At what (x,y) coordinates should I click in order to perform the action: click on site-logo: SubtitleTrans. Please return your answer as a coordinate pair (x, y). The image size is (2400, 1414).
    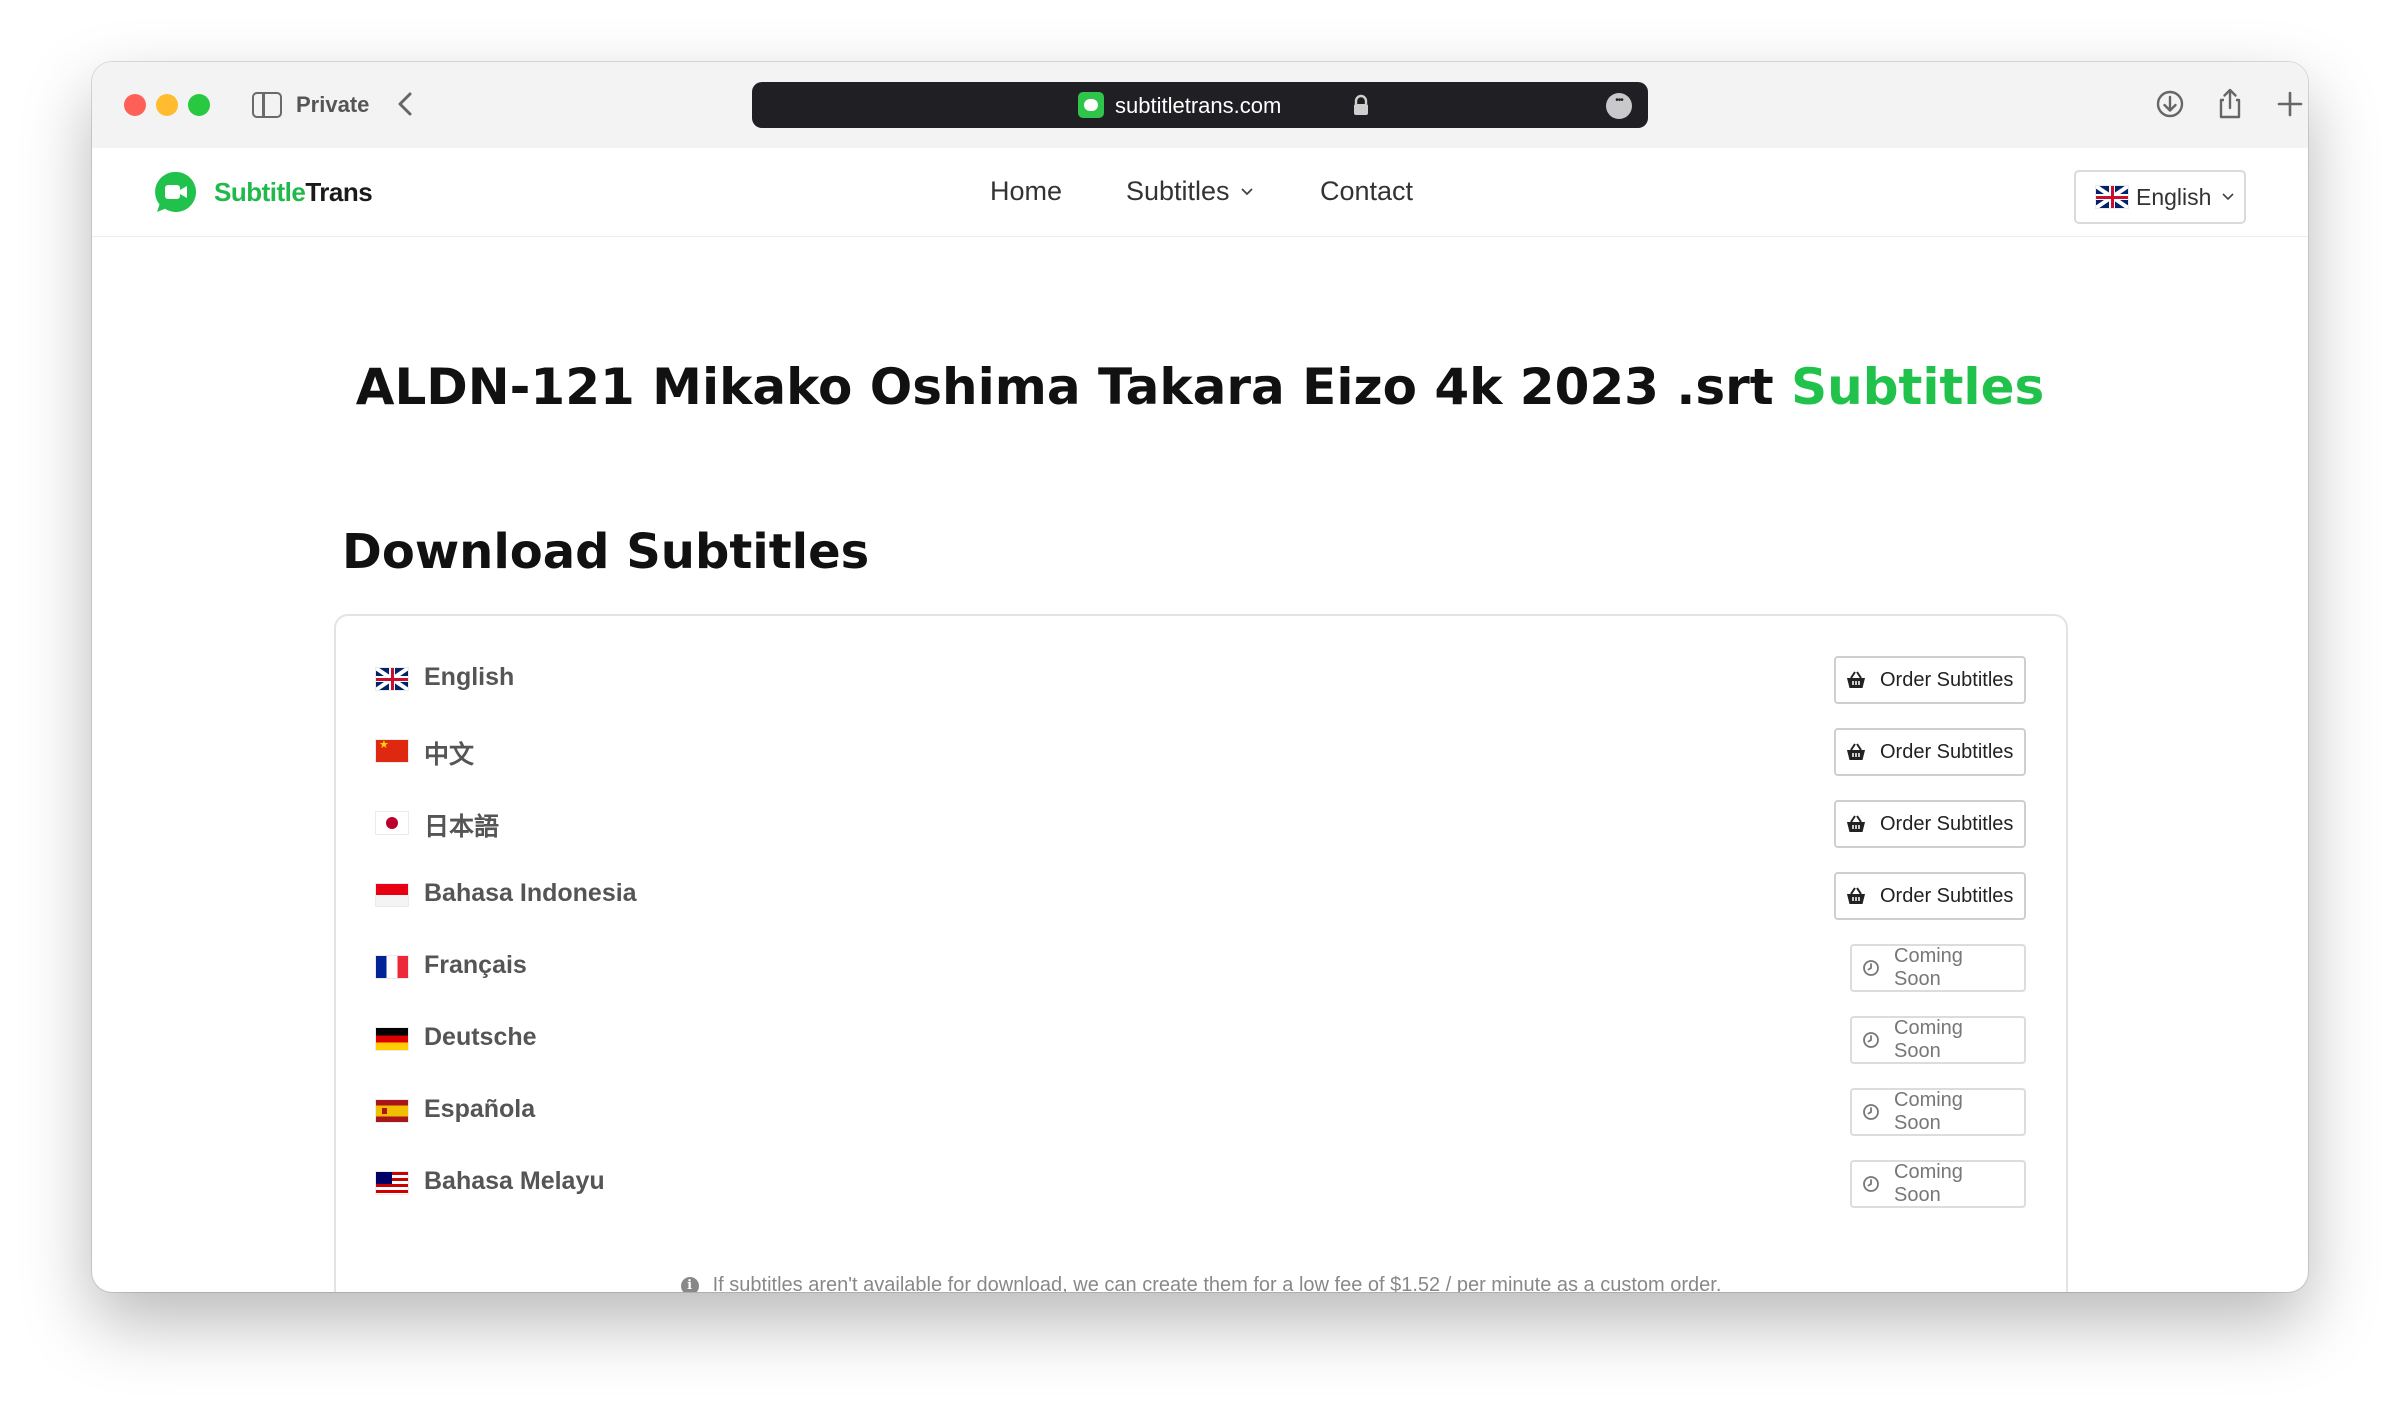
    Looking at the image, I should click on (263, 192).